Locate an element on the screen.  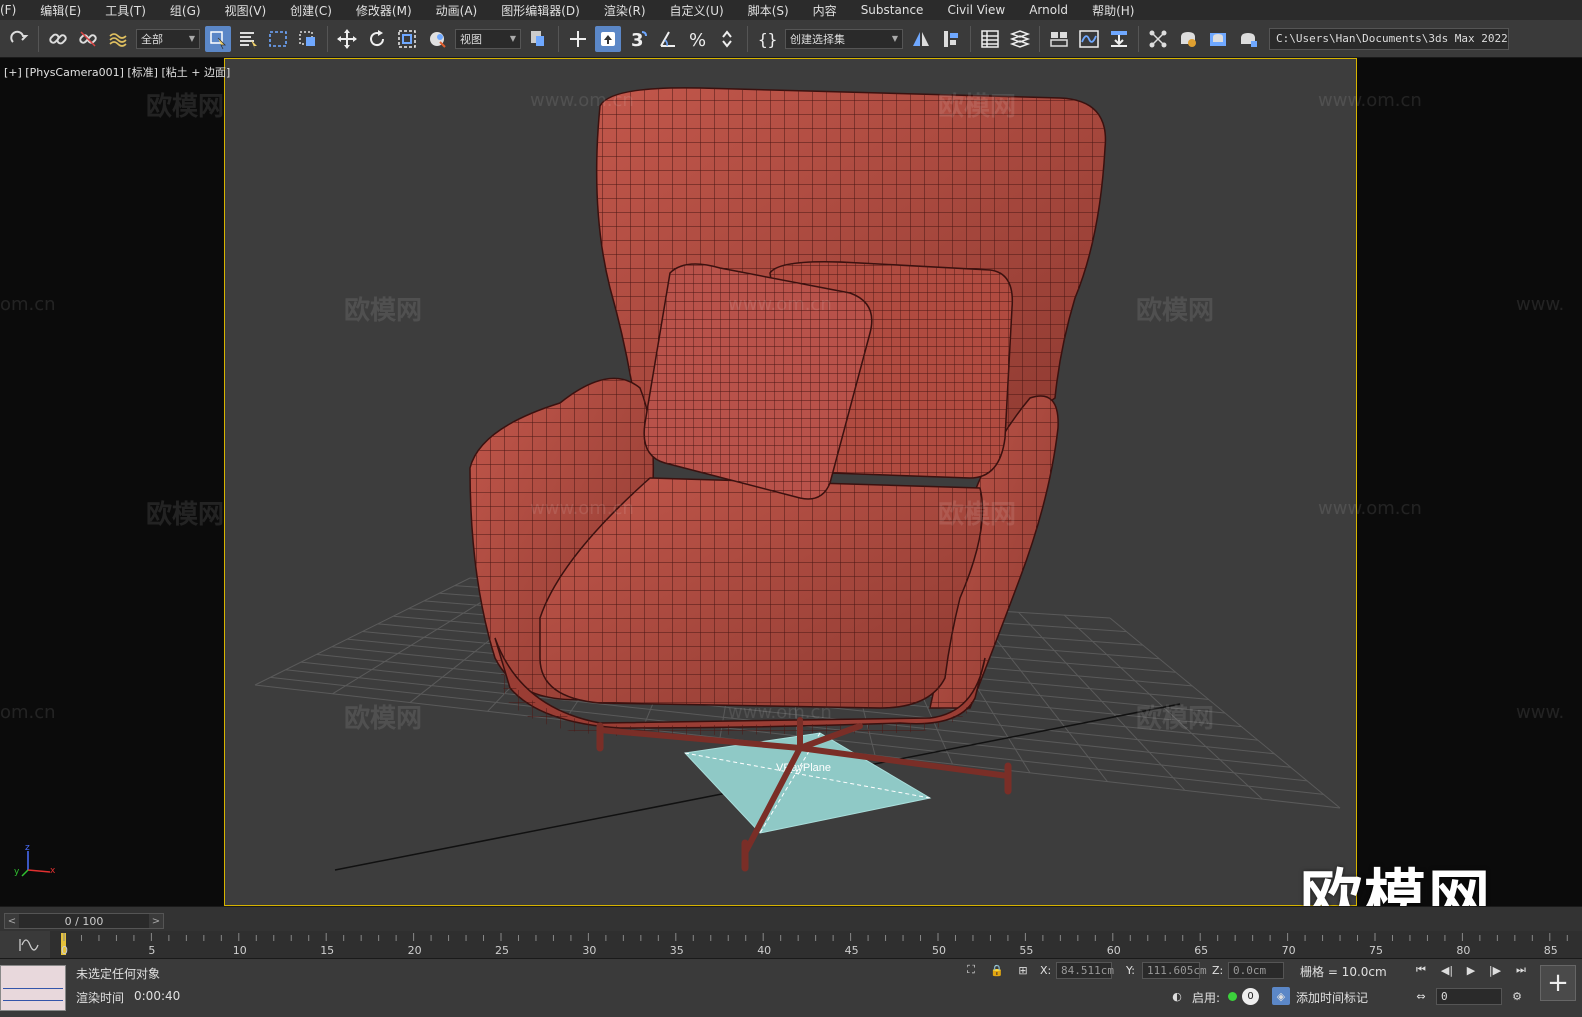
menu-item: 帮助(H) is located at coordinates (1113, 10).